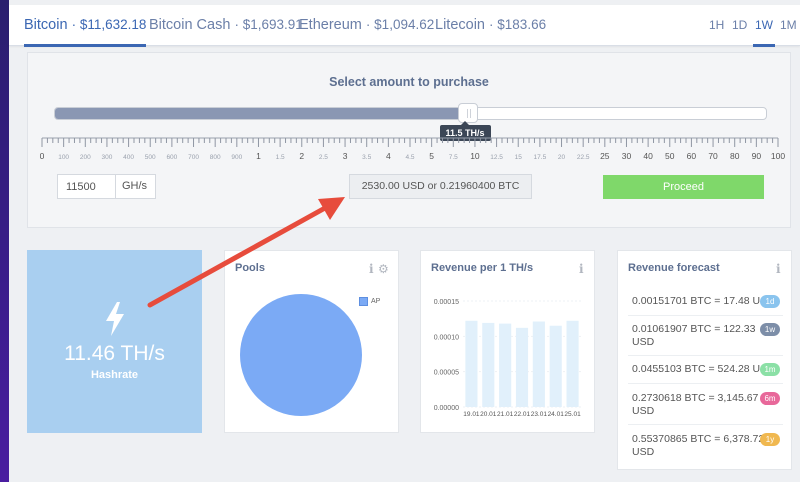  I want to click on ruler-label: 0, so click(42, 156).